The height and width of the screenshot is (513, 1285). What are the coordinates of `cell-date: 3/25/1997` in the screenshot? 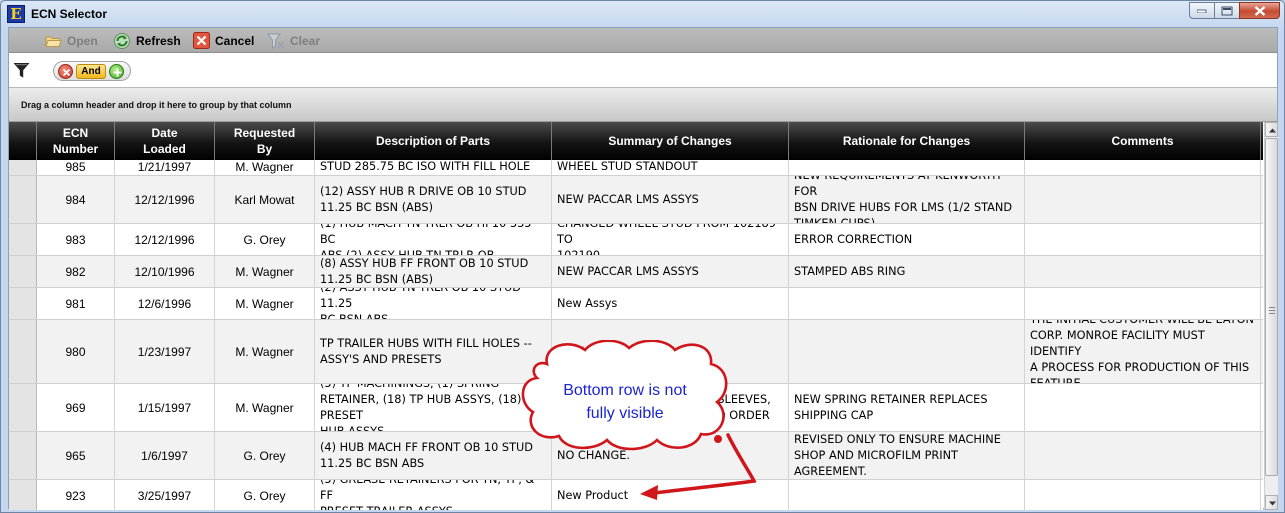 It's located at (165, 495).